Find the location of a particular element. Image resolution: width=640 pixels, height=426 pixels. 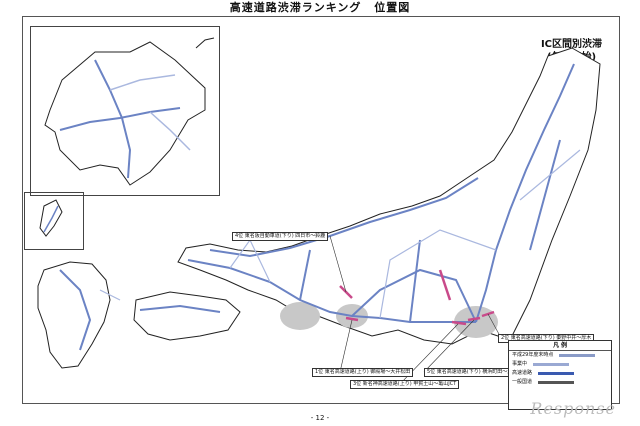

legend-row: 高速道路 is located at coordinates (560, 373).